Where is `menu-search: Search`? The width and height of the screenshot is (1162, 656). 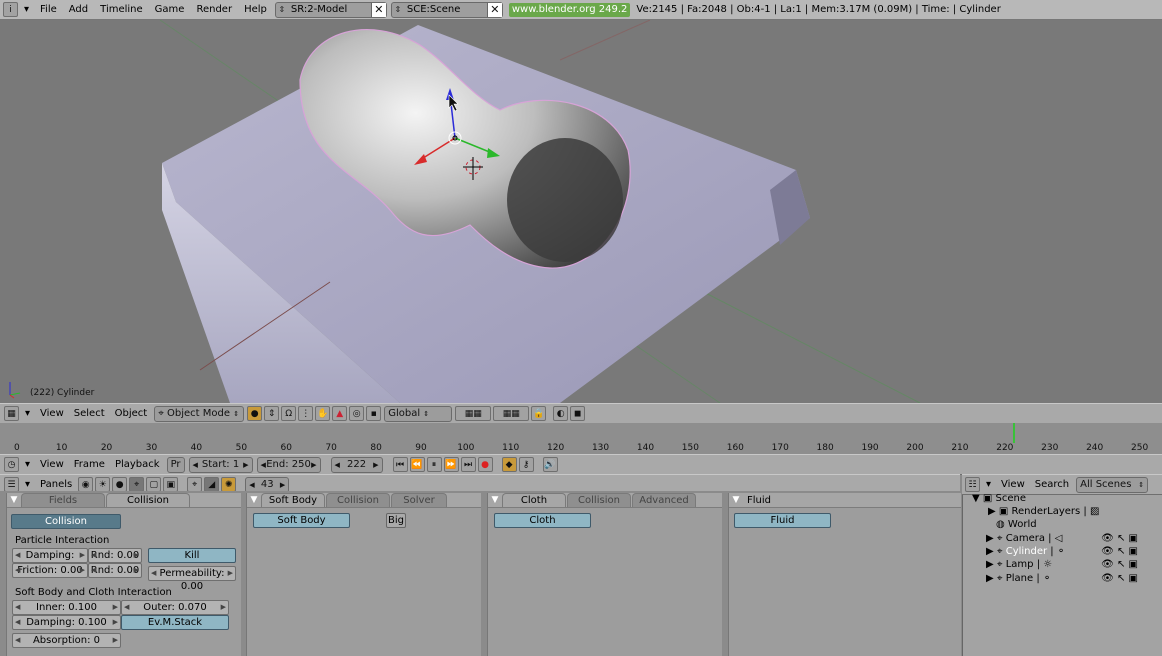 menu-search: Search is located at coordinates (1052, 484).